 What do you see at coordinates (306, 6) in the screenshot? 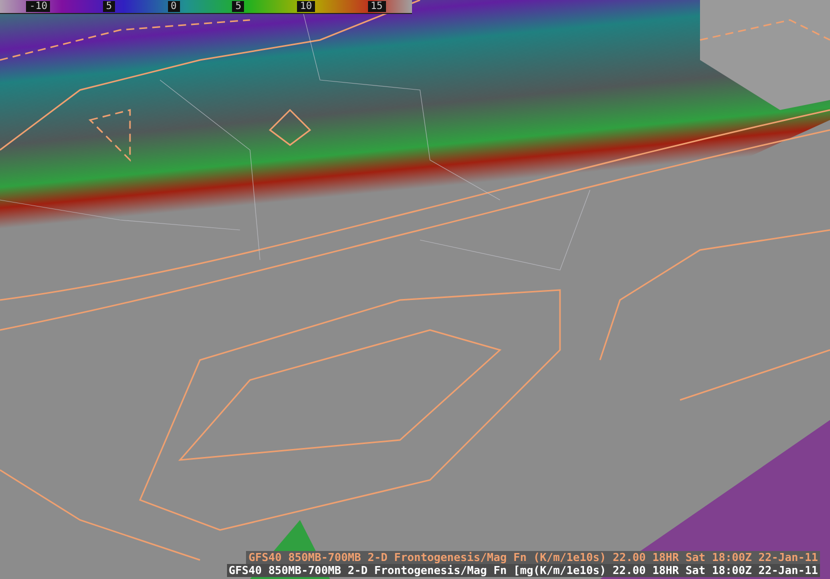
I see `scale-label: 10` at bounding box center [306, 6].